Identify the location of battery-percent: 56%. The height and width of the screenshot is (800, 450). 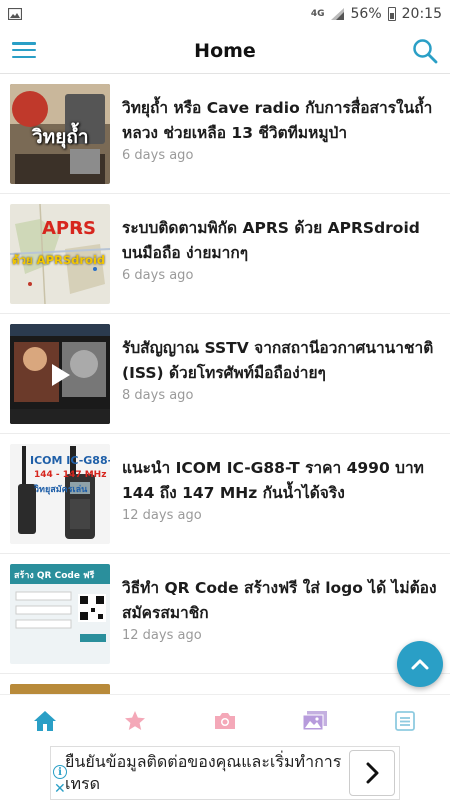
(366, 14).